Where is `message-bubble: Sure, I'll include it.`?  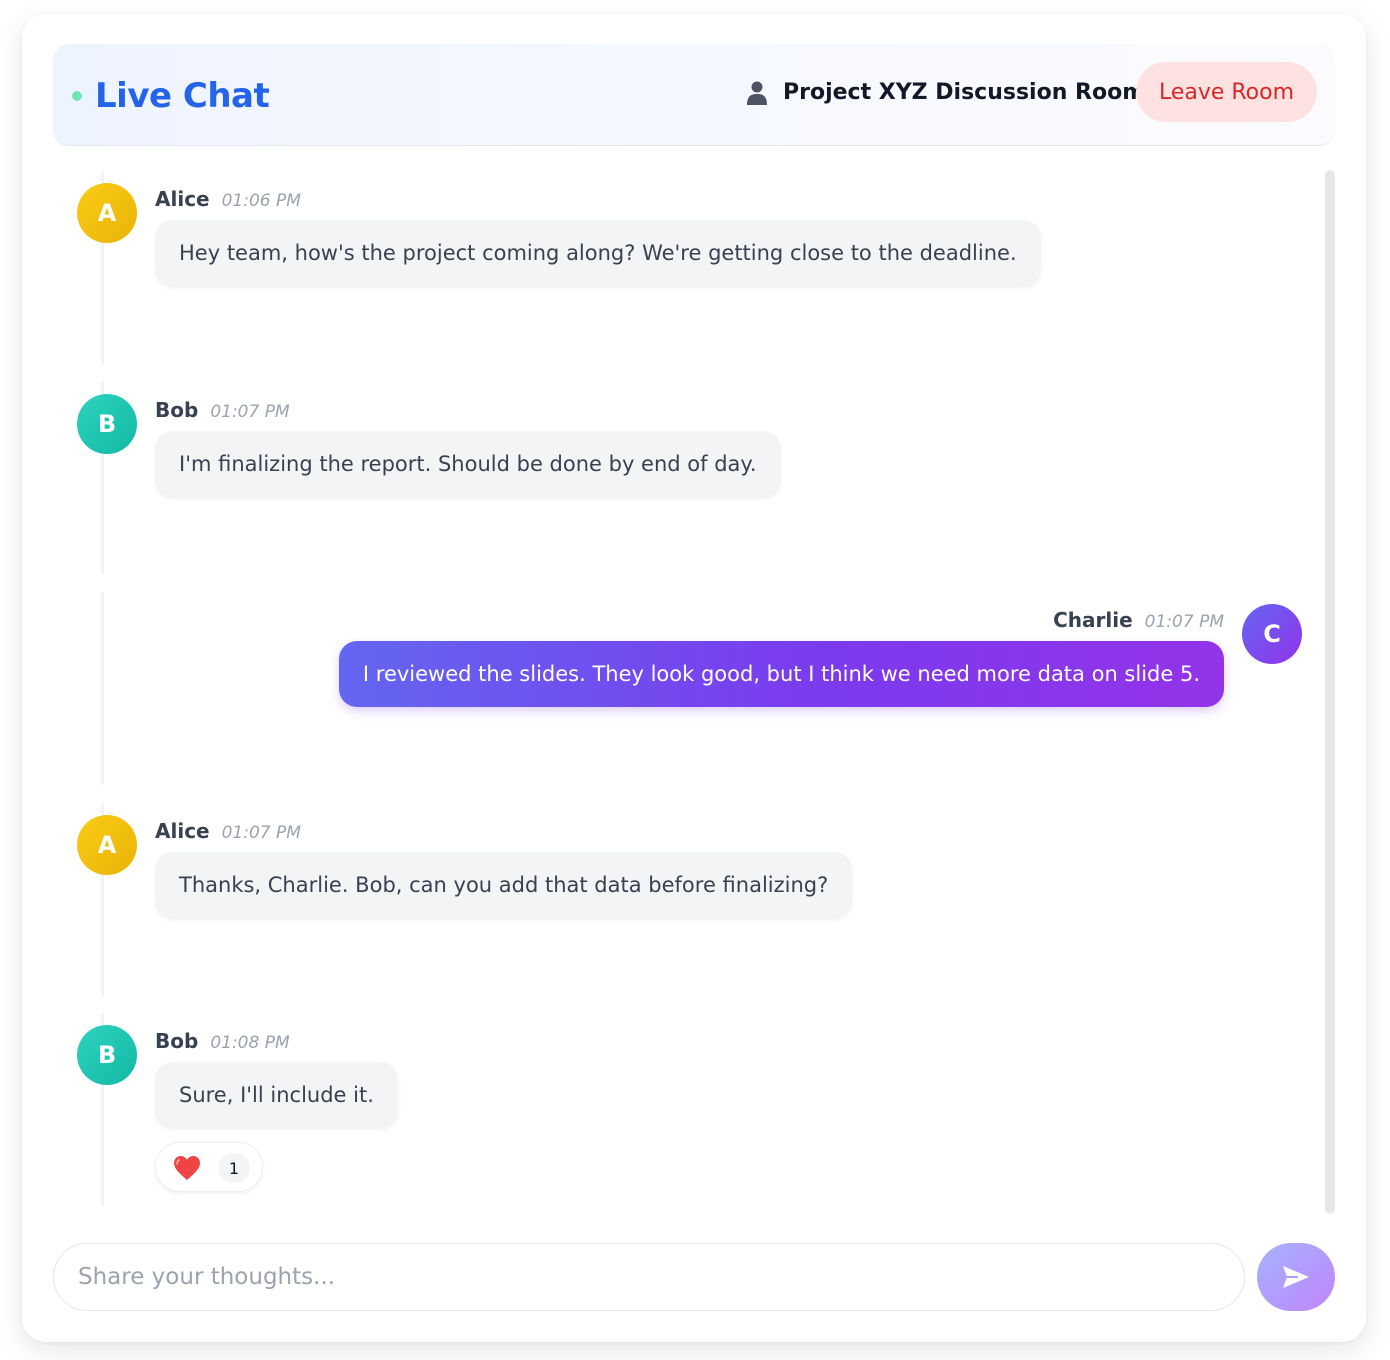 message-bubble: Sure, I'll include it. is located at coordinates (276, 1095).